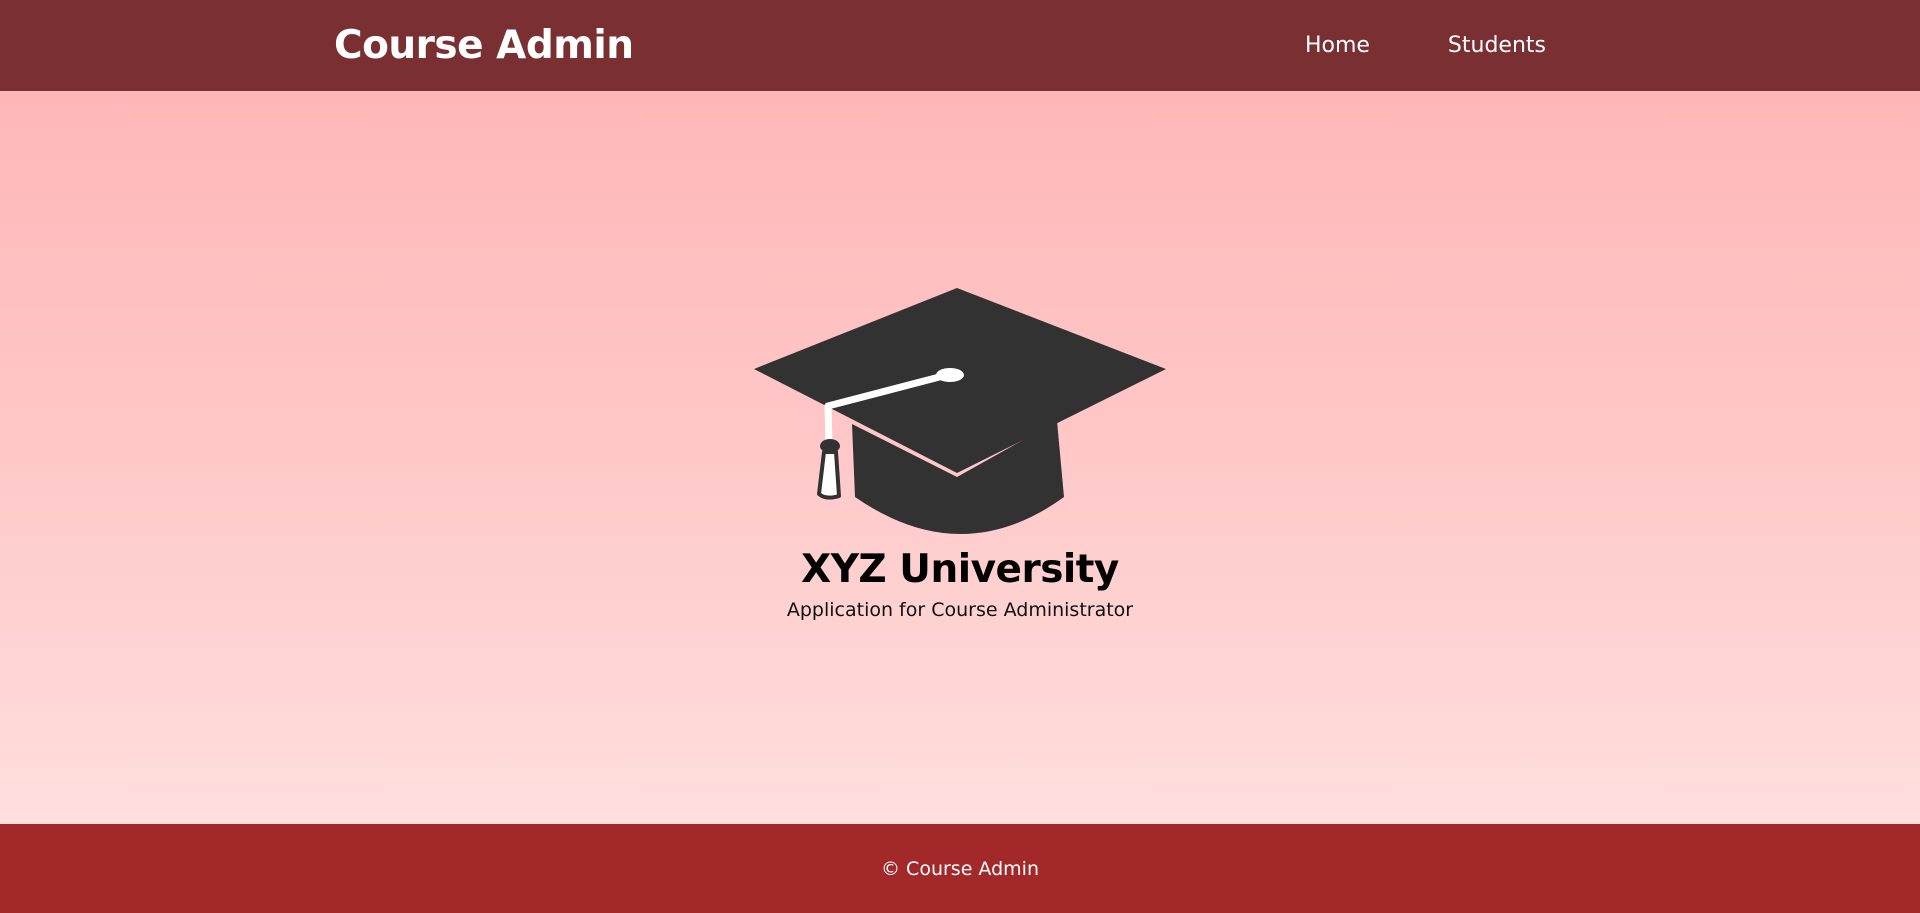 This screenshot has height=913, width=1920. Describe the element at coordinates (960, 610) in the screenshot. I see `university-subtitle: Application for Course Administrator` at that location.